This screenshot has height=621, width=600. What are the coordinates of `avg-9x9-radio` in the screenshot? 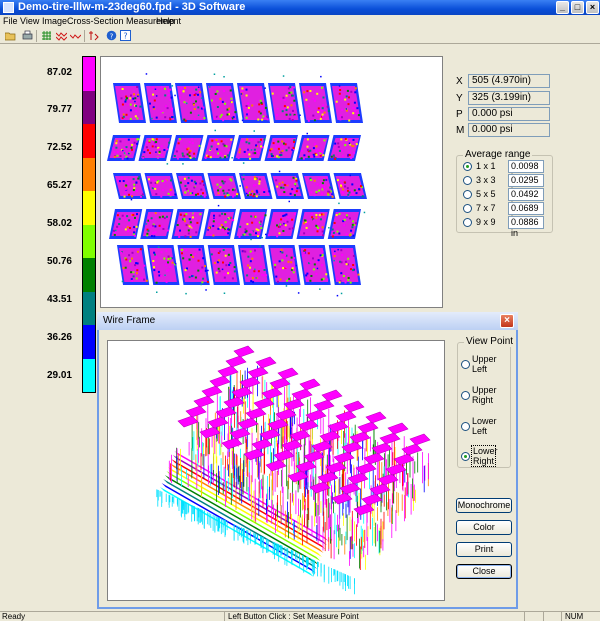 It's located at (467, 222).